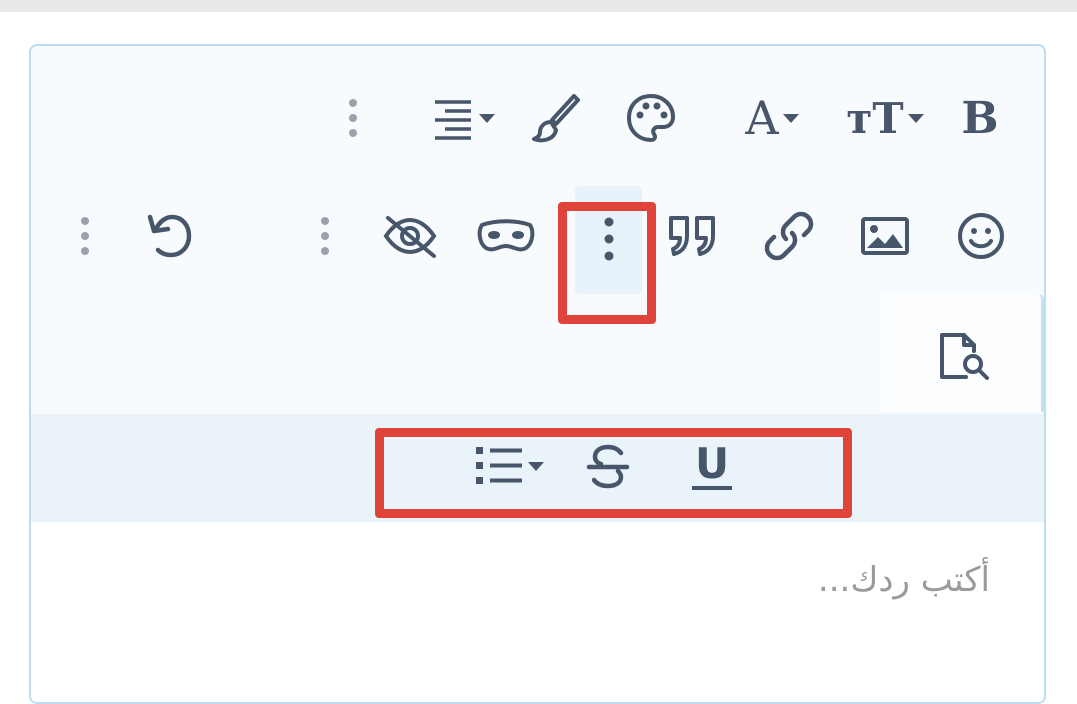 The height and width of the screenshot is (704, 1077). I want to click on hide-content-button, so click(410, 236).